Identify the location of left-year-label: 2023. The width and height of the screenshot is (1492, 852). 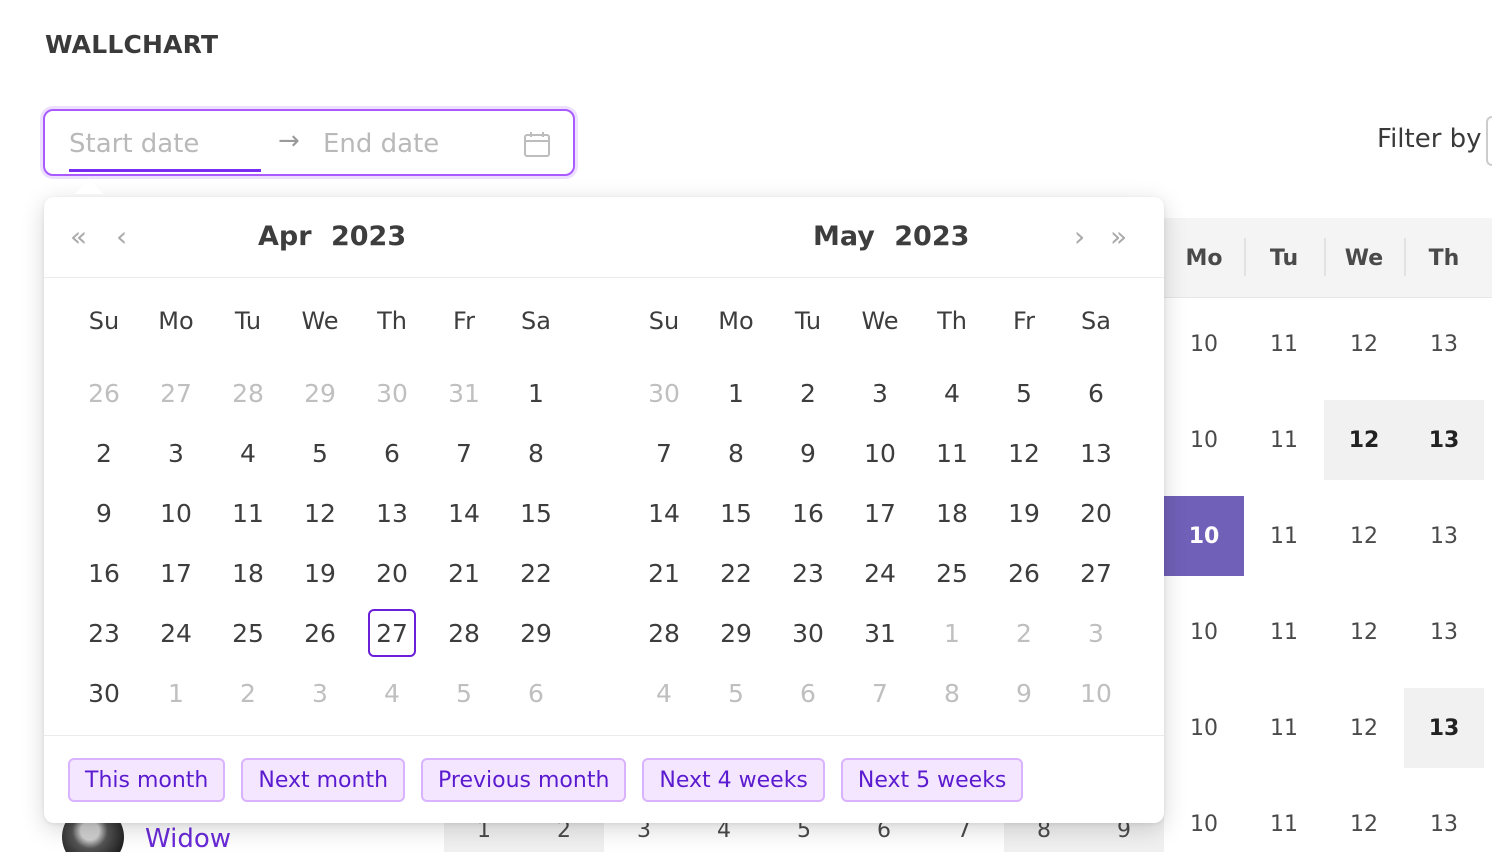
(368, 236).